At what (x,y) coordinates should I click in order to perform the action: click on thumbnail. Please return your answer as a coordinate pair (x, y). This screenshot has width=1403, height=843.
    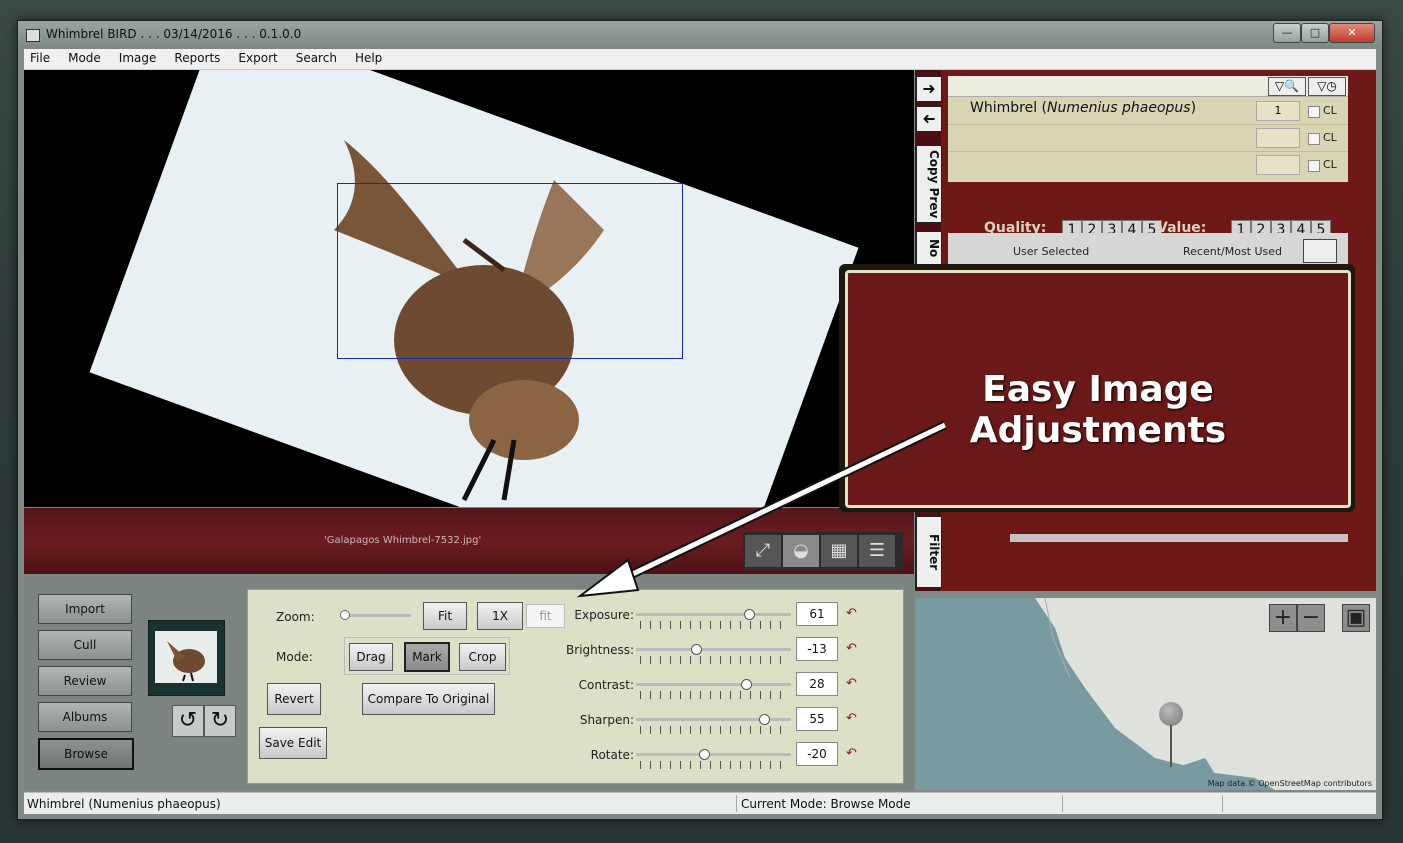
    Looking at the image, I should click on (186, 658).